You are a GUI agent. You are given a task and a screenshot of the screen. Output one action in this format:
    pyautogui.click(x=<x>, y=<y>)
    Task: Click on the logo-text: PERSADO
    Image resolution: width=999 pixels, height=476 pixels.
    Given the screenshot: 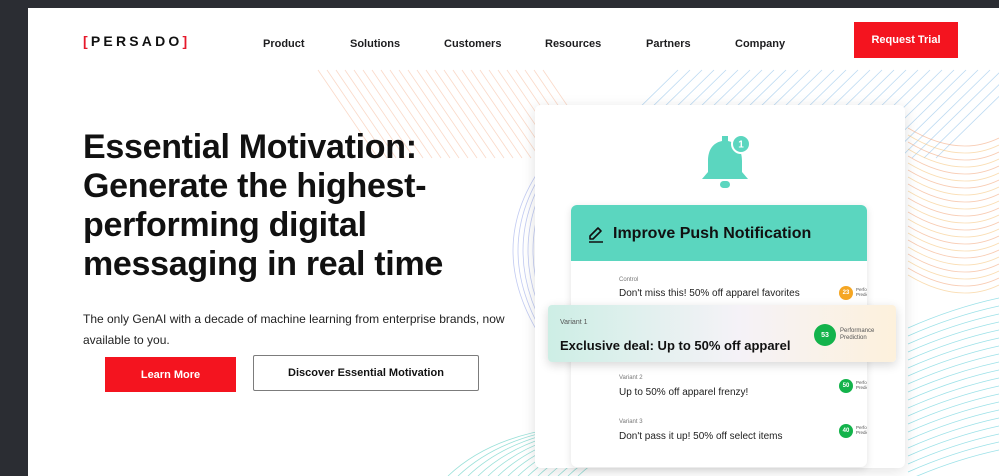 What is the action you would take?
    pyautogui.click(x=136, y=41)
    